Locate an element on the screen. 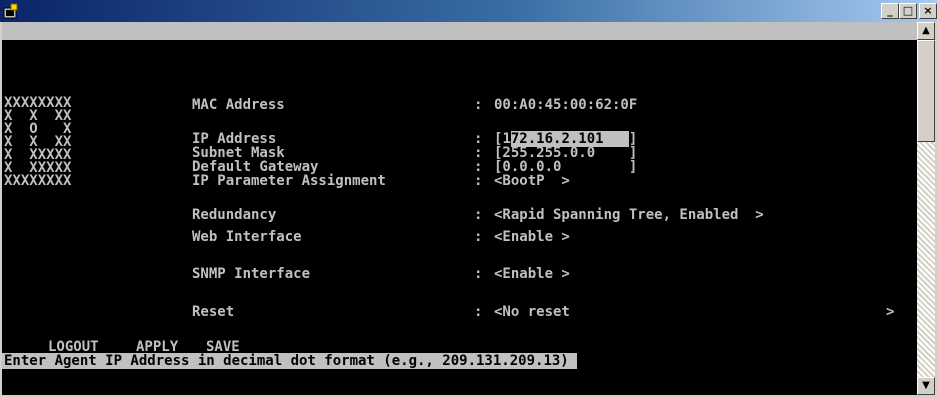 The width and height of the screenshot is (937, 397). gateway-sep: : is located at coordinates (478, 167).